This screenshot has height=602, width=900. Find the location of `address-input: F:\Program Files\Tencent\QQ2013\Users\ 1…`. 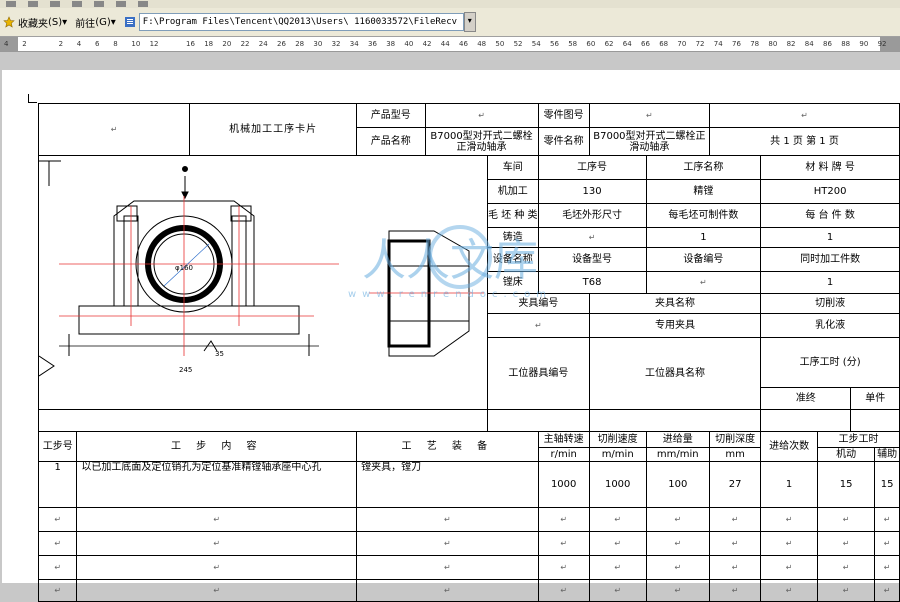

address-input: F:\Program Files\Tencent\QQ2013\Users\ 1… is located at coordinates (301, 22).